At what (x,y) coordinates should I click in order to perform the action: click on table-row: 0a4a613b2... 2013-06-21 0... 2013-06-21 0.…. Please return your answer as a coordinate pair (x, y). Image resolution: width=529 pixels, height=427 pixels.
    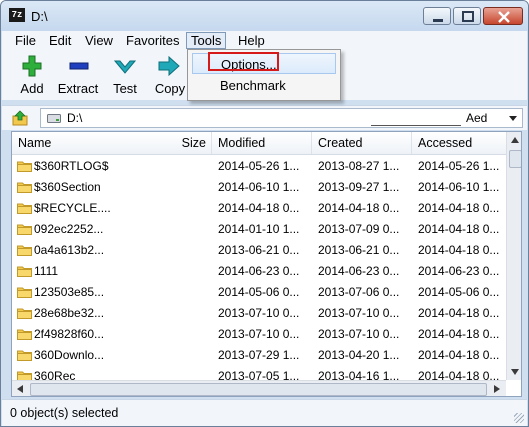
    Looking at the image, I should click on (259, 250).